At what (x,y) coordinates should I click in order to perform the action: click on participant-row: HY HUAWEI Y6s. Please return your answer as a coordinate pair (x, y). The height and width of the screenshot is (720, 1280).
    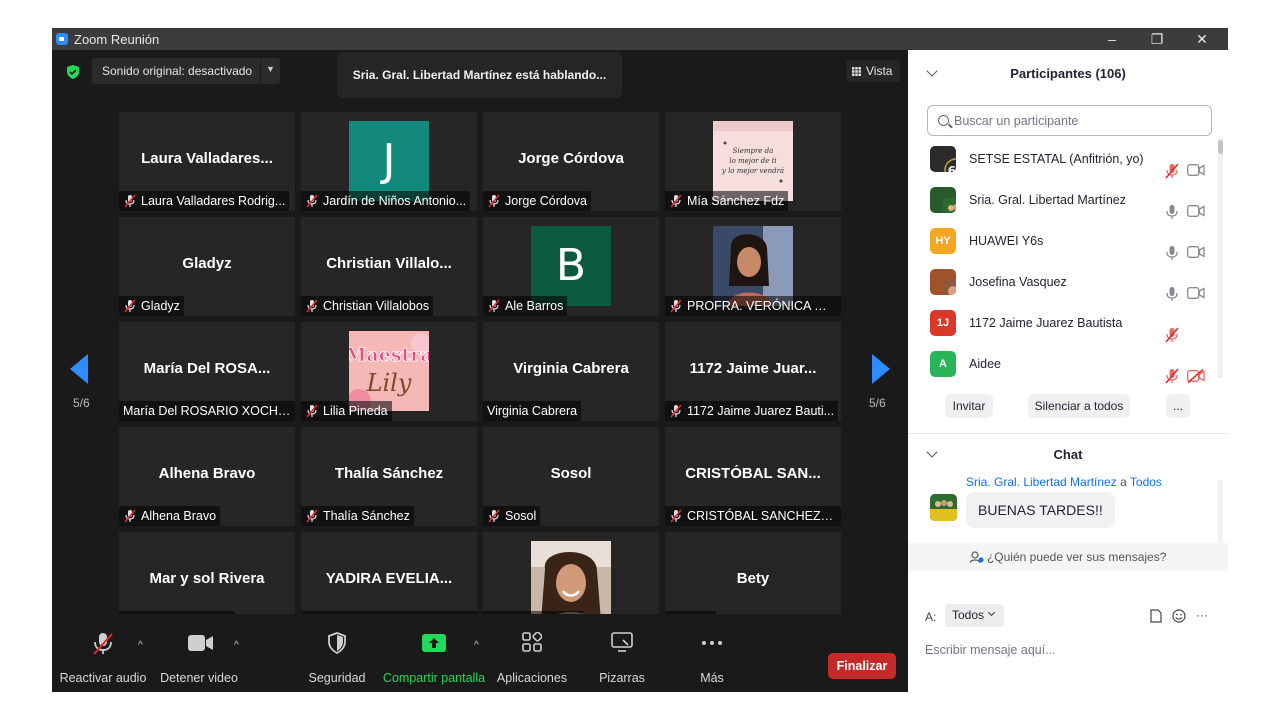
    Looking at the image, I should click on (1063, 242).